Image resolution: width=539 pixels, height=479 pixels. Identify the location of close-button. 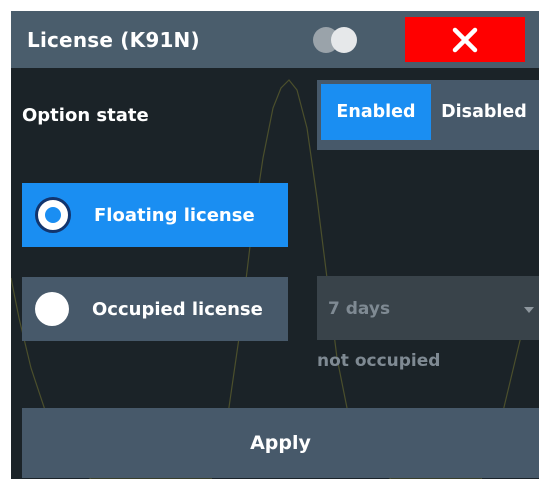
(465, 39).